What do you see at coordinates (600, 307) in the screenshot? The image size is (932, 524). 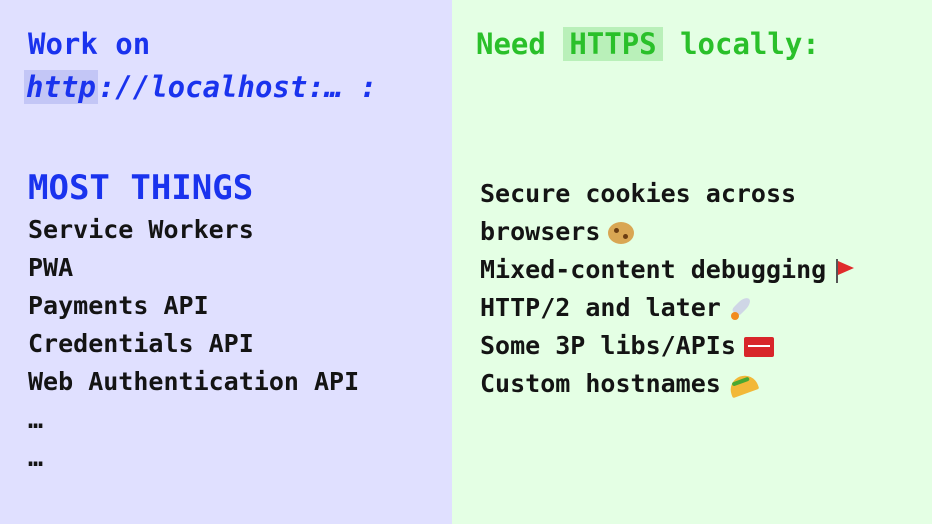 I see `list-item-text: HTTP/2 and later` at bounding box center [600, 307].